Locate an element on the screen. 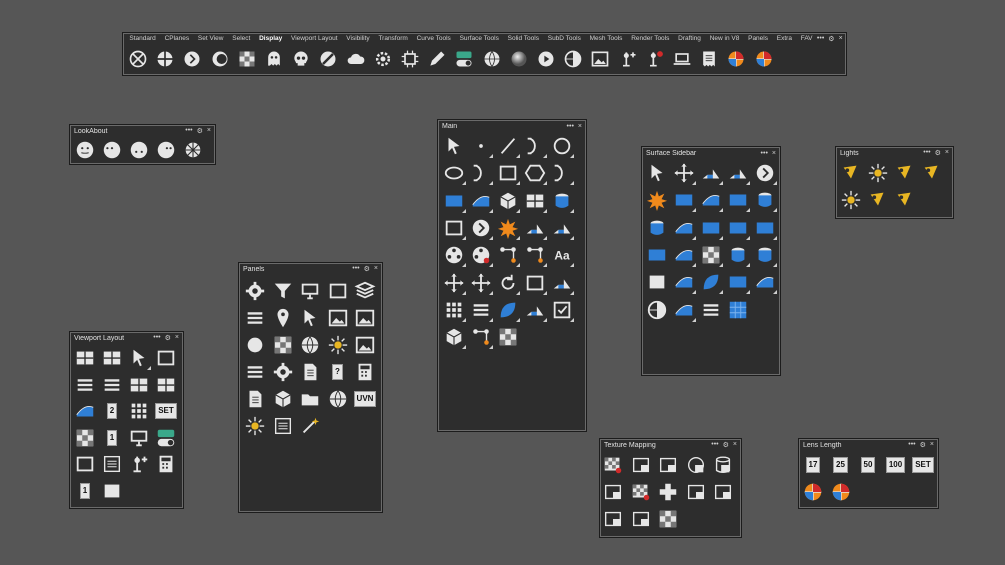 The image size is (1005, 565). layout-panel-icon is located at coordinates (338, 291).